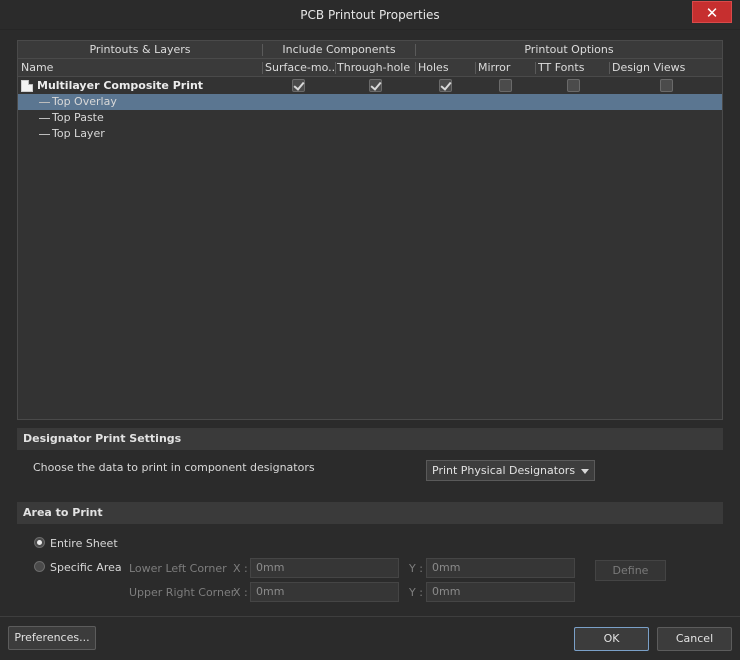 The height and width of the screenshot is (660, 740). What do you see at coordinates (505, 85) in the screenshot?
I see `mirror-checkbox` at bounding box center [505, 85].